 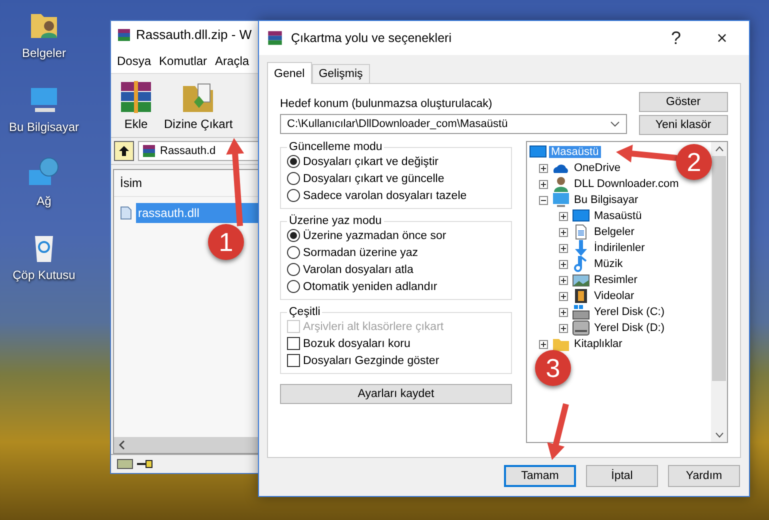 I want to click on desktop-icon-label: Çöp Kutusu, so click(x=44, y=275).